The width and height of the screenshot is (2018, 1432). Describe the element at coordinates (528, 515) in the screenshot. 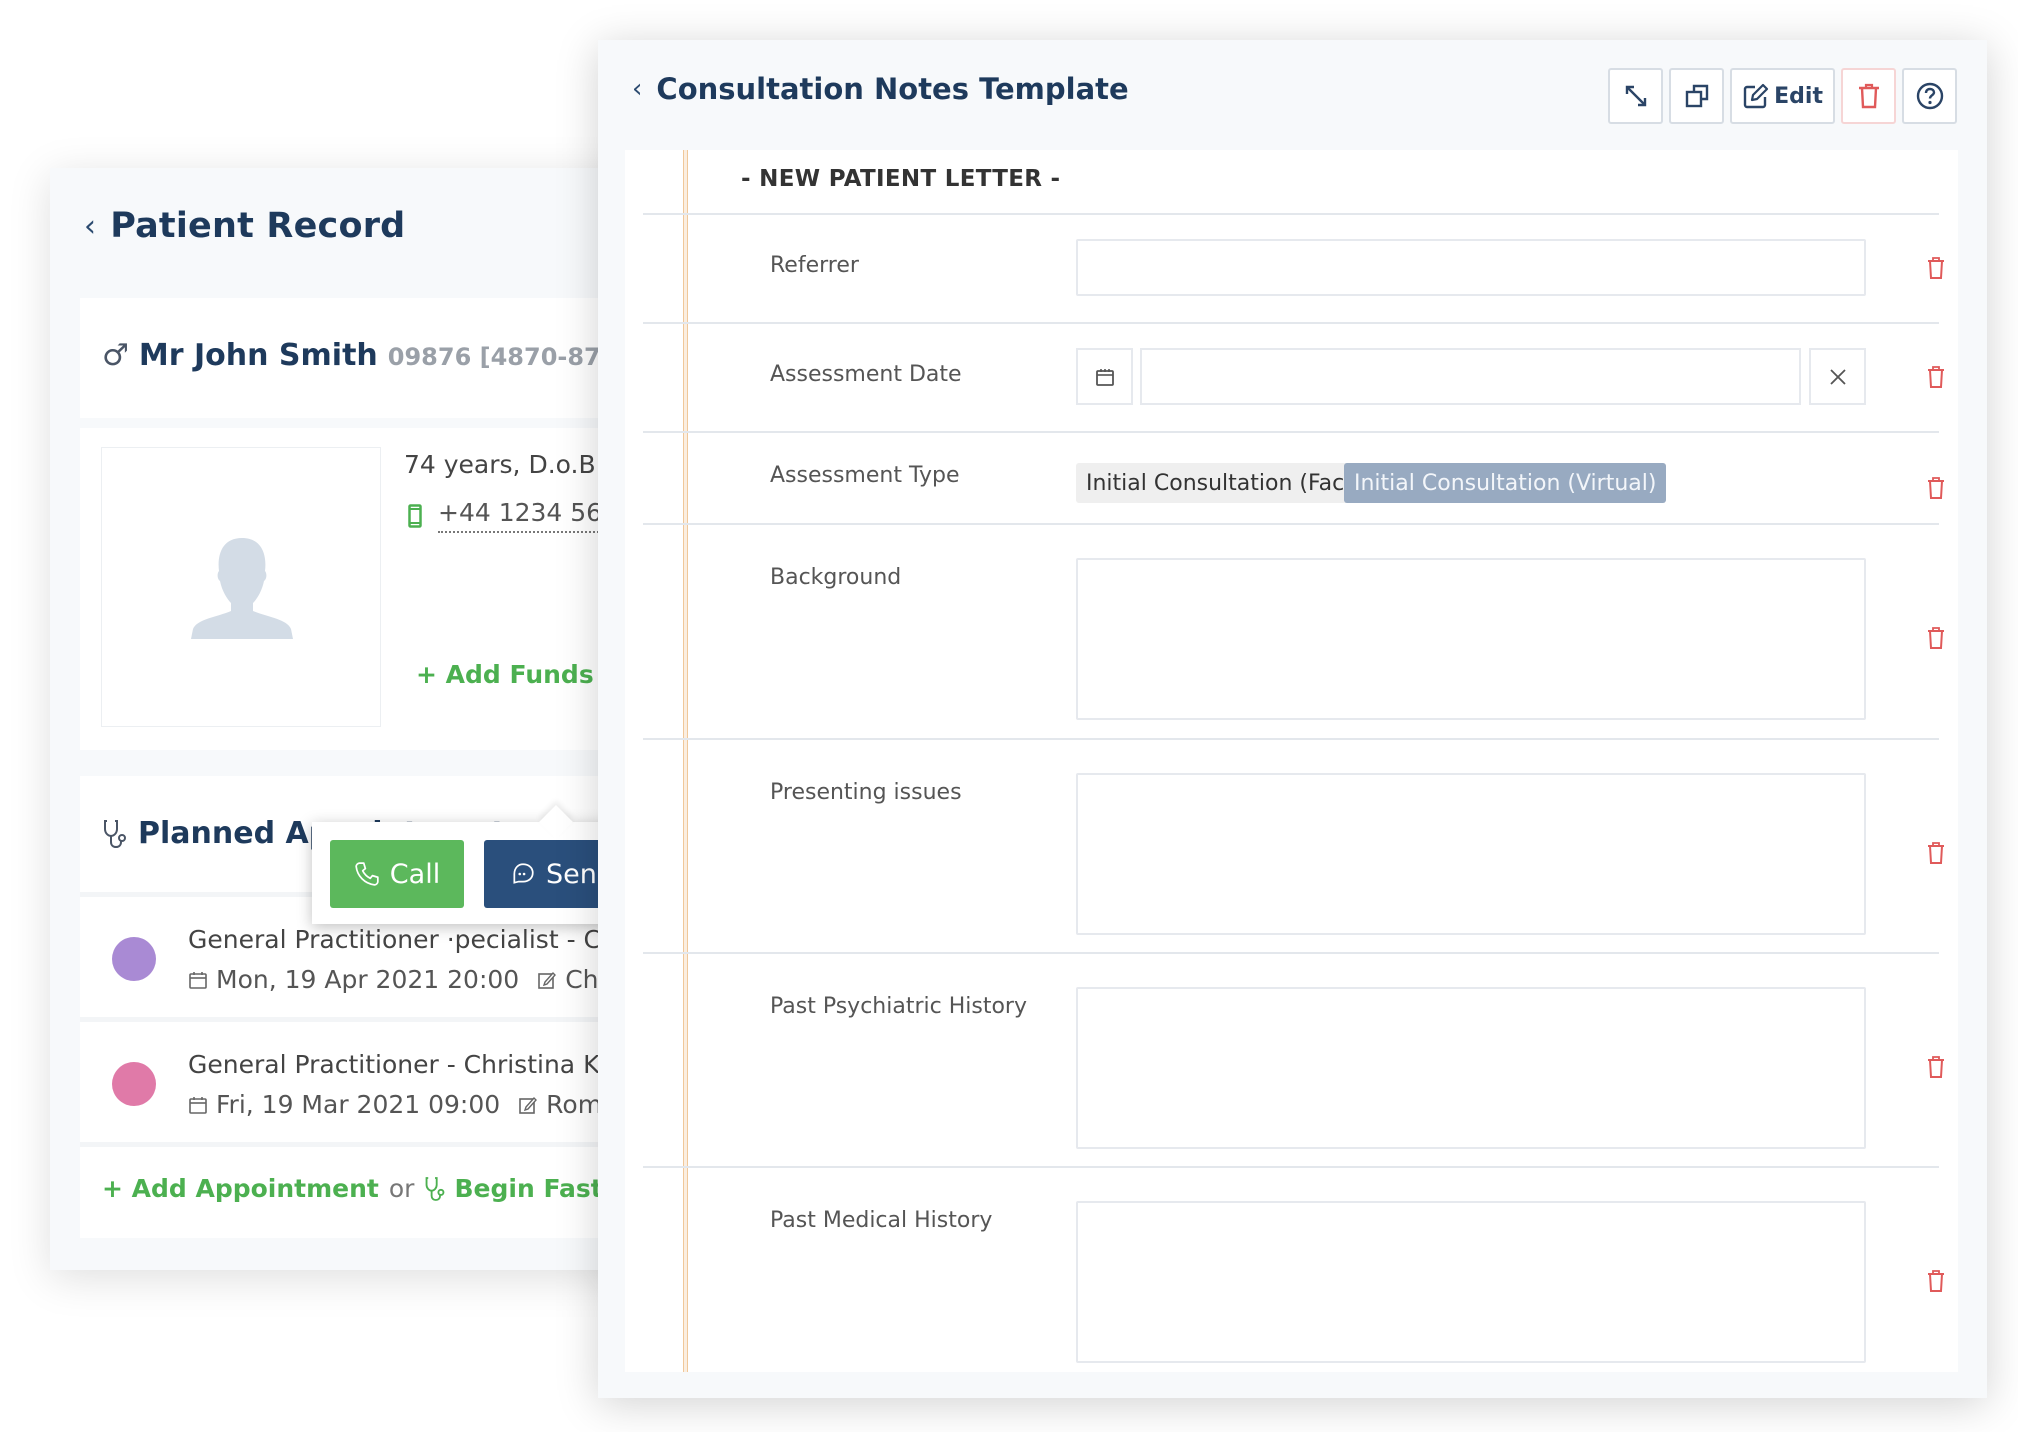

I see `phone-number: +44 1234 567` at that location.